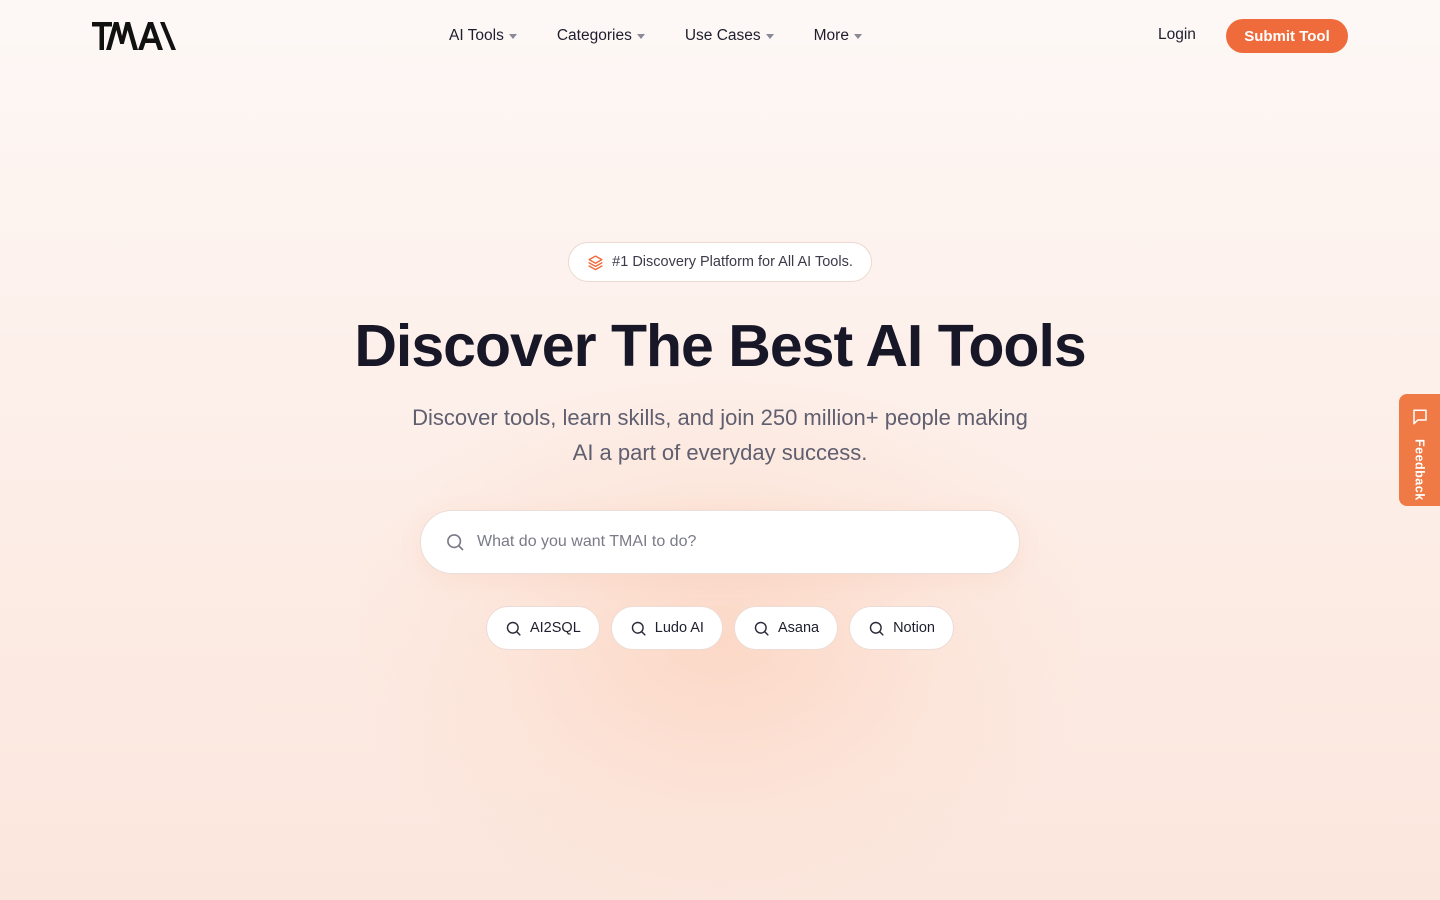 The height and width of the screenshot is (900, 1440). I want to click on submit-tool-button: Submit Tool, so click(1287, 36).